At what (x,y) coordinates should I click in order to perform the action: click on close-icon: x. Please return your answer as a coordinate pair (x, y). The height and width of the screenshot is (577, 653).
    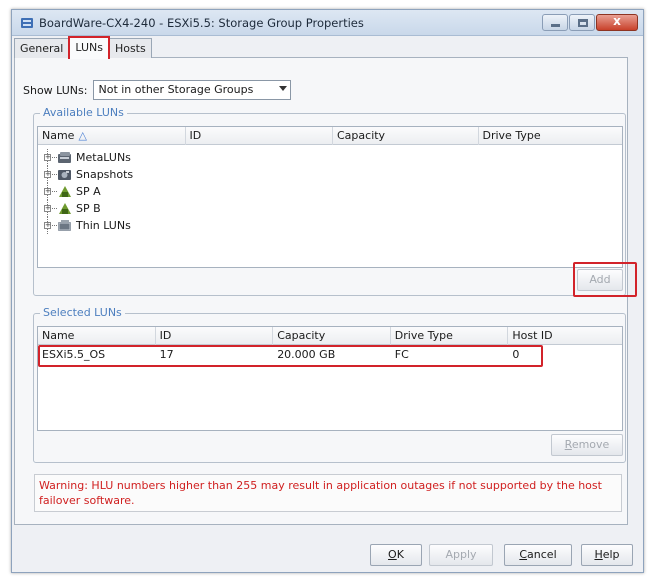
    Looking at the image, I should click on (617, 21).